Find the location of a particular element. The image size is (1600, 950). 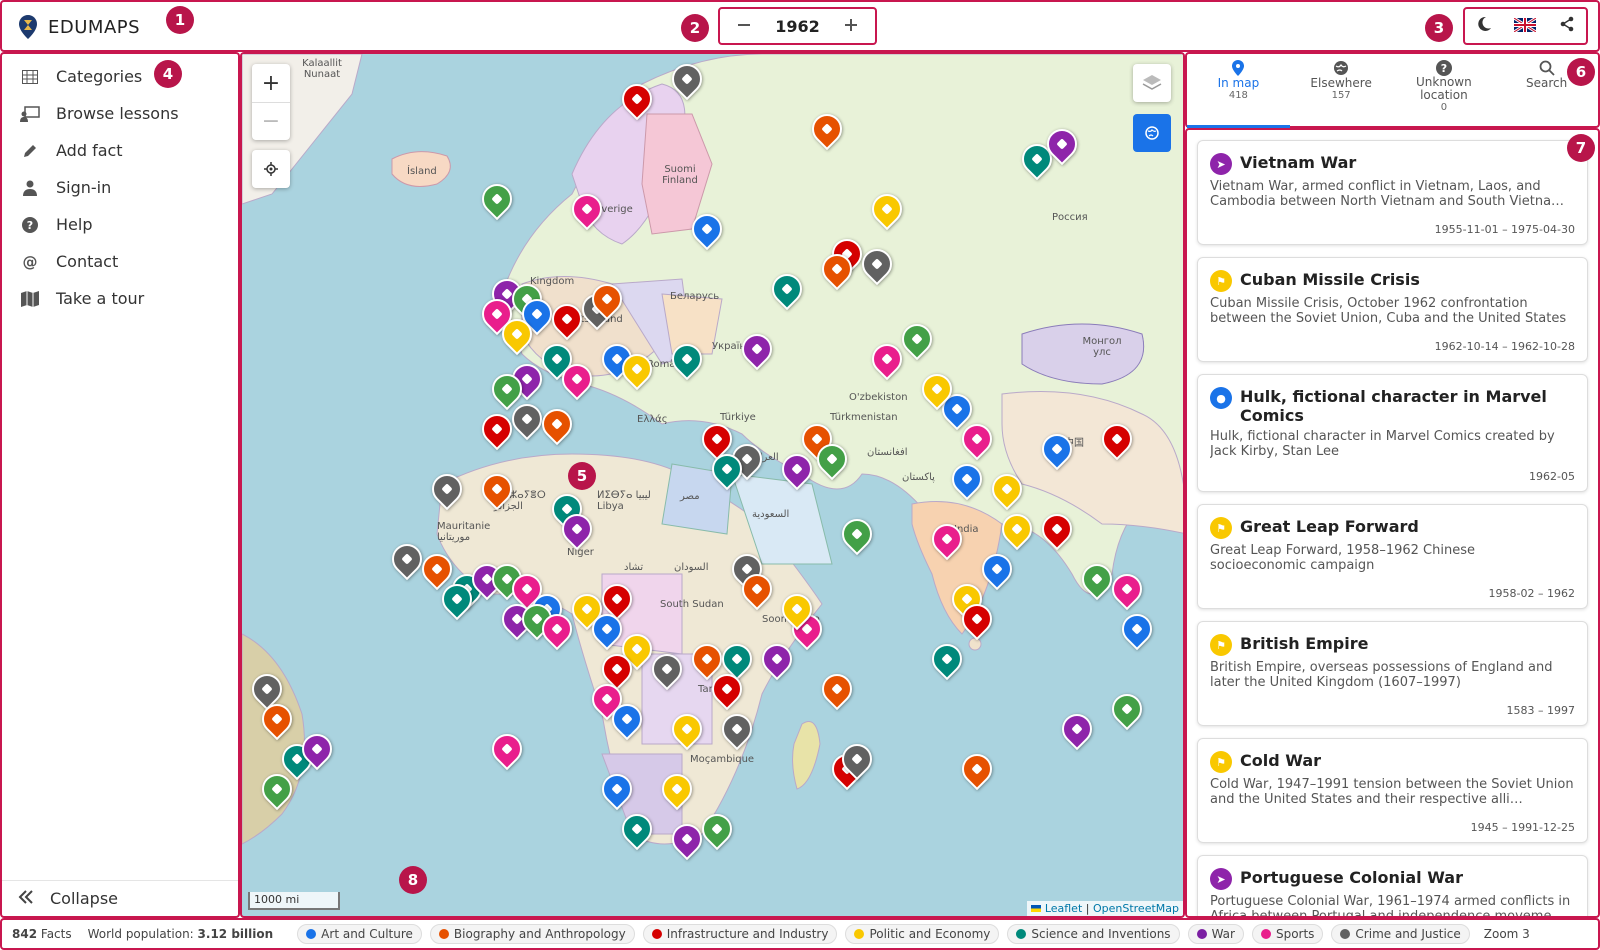

crosshair-icon is located at coordinates (271, 169).